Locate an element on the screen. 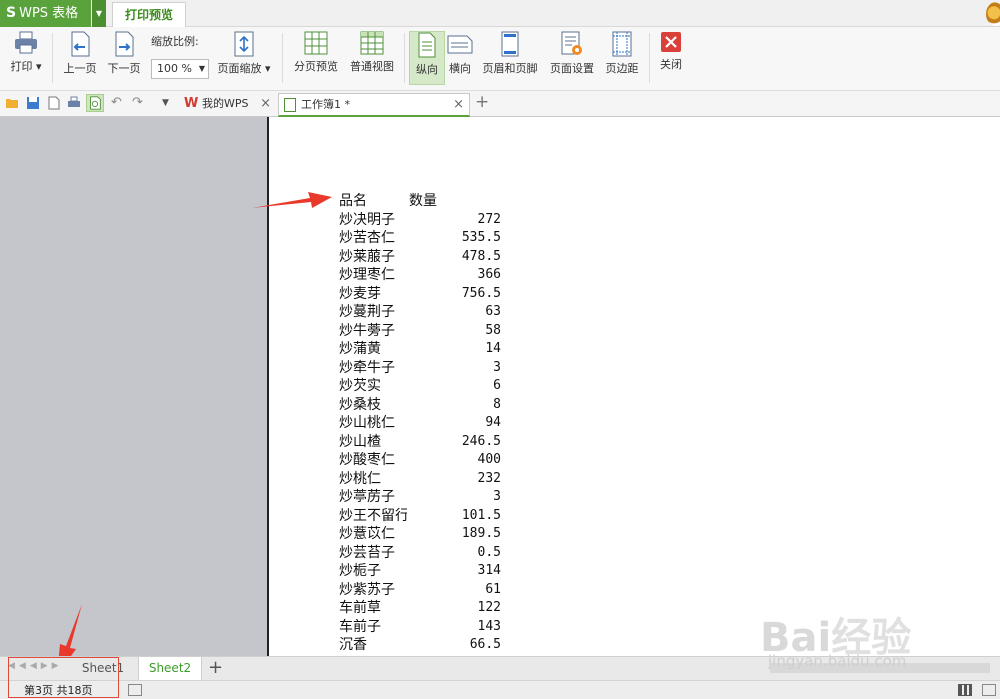 The image size is (1000, 699). status-bar: 第3页 共18页 is located at coordinates (500, 689).